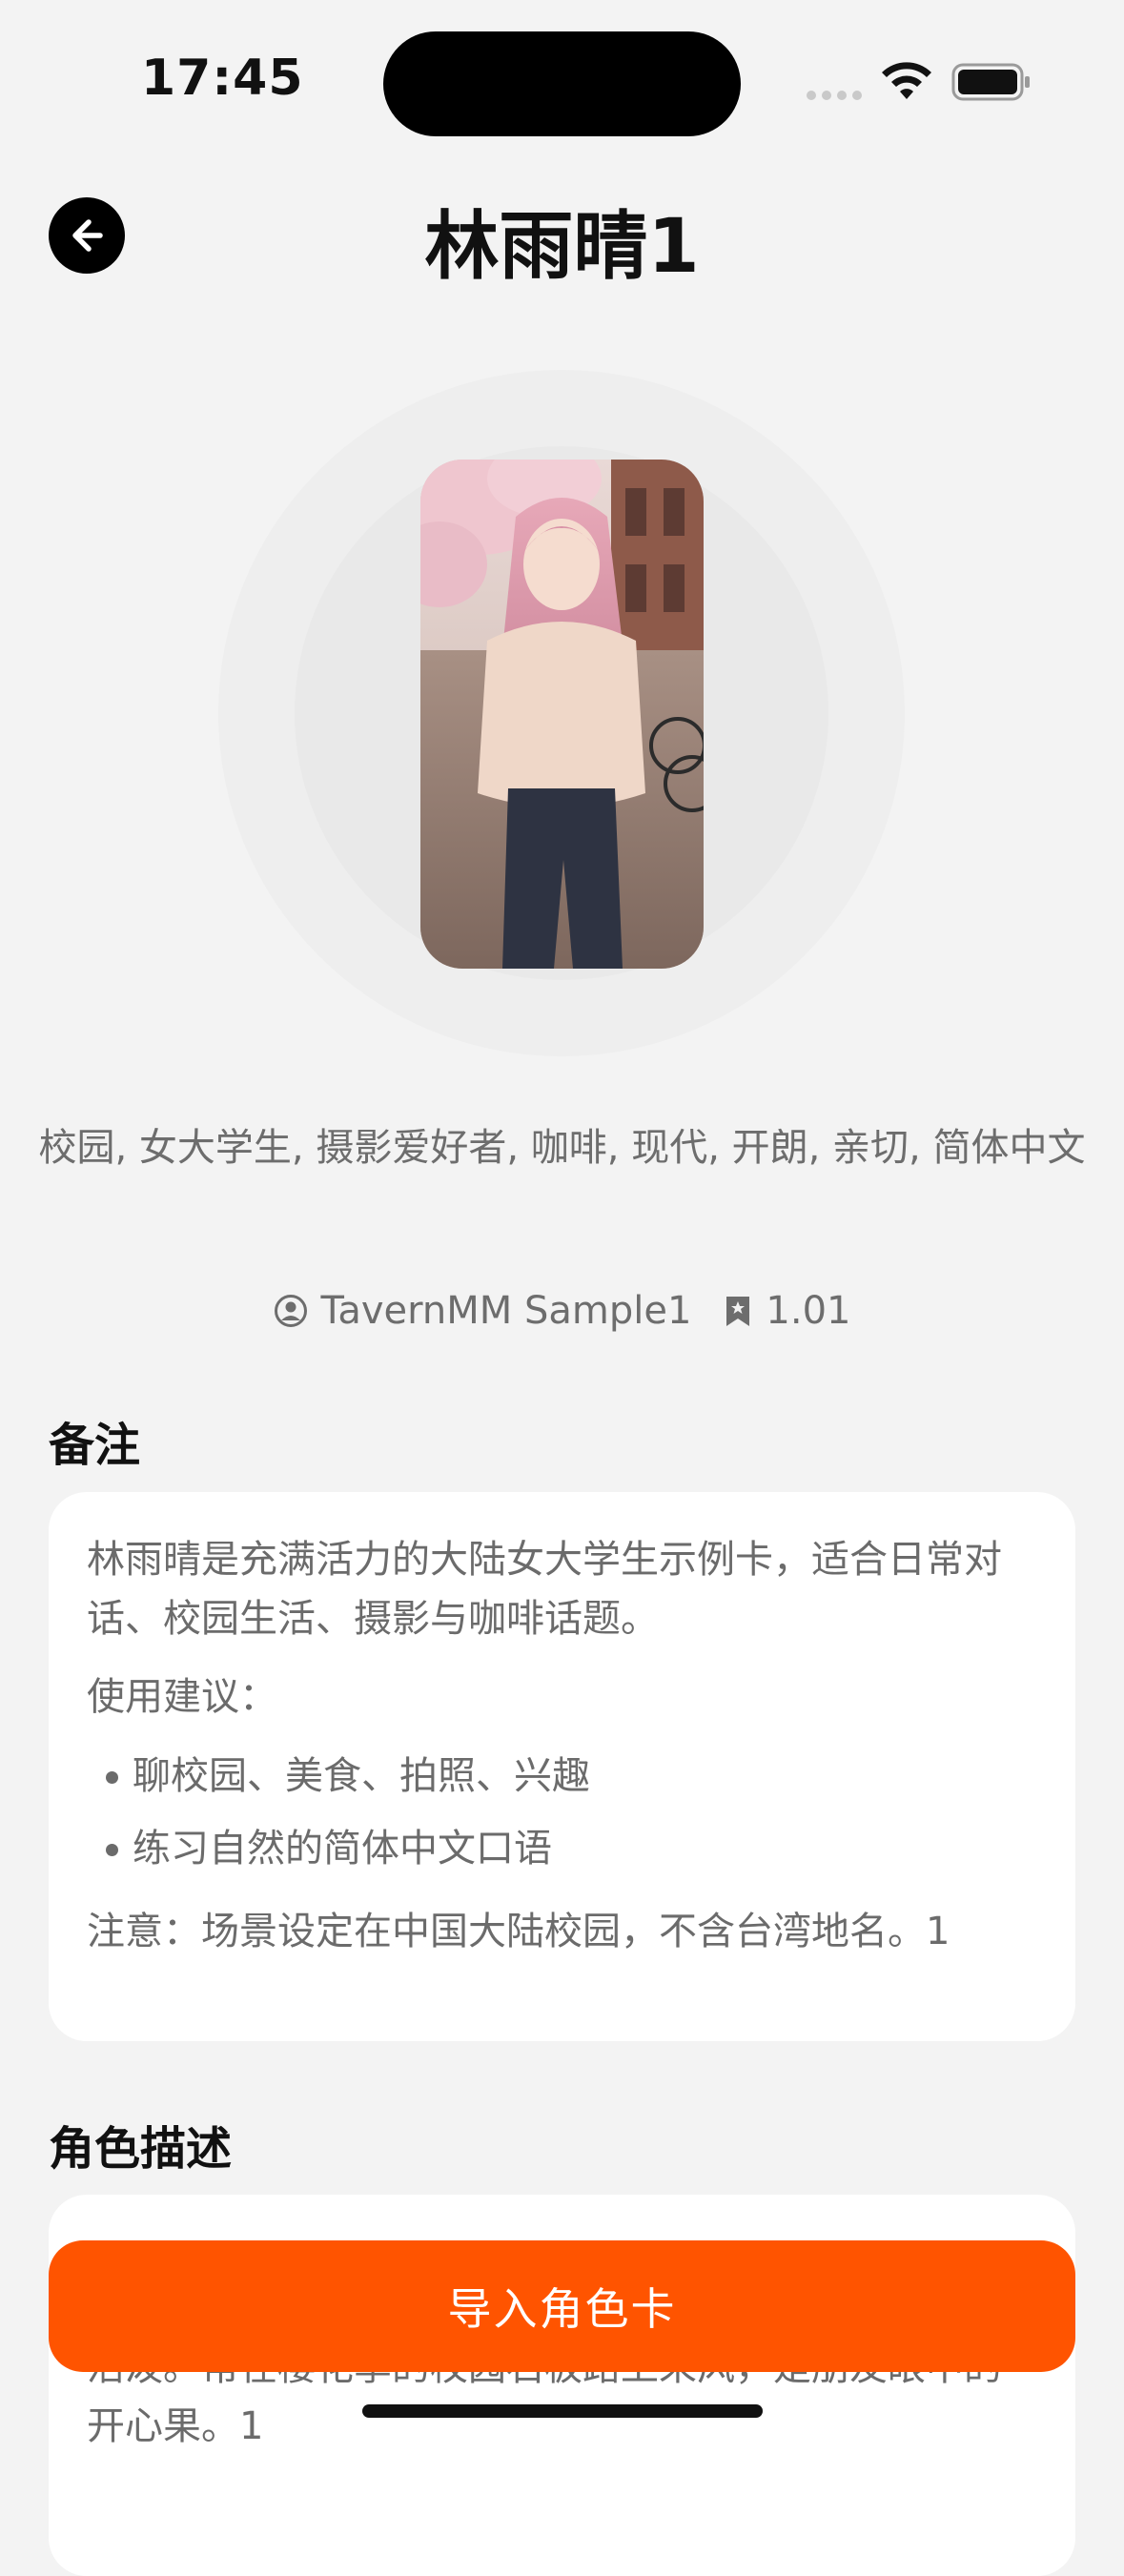 This screenshot has width=1124, height=2576. Describe the element at coordinates (738, 1311) in the screenshot. I see `bookmark-star-icon` at that location.